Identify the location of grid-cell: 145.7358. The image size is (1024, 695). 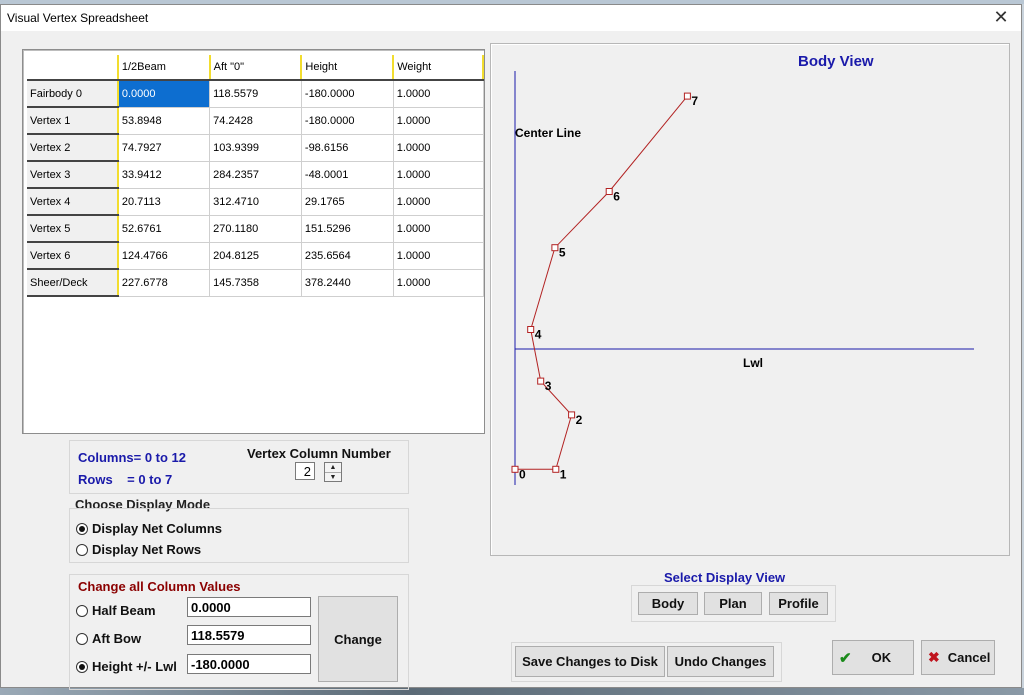
(255, 283).